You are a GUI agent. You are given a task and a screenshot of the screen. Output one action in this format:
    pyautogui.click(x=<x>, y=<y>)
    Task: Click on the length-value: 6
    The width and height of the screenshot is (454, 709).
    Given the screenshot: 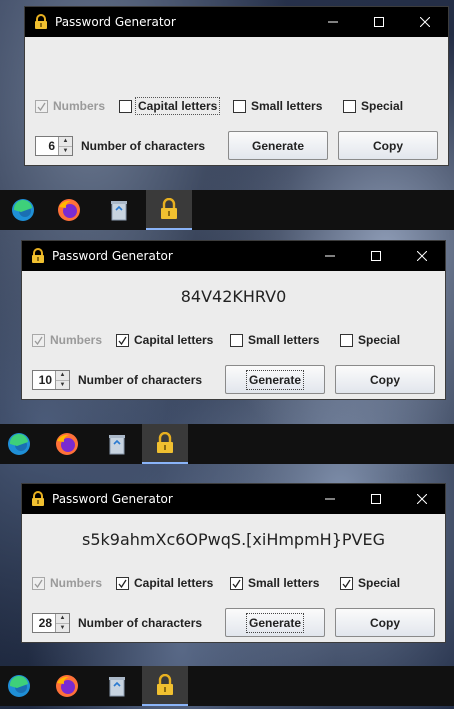 What is the action you would take?
    pyautogui.click(x=47, y=146)
    